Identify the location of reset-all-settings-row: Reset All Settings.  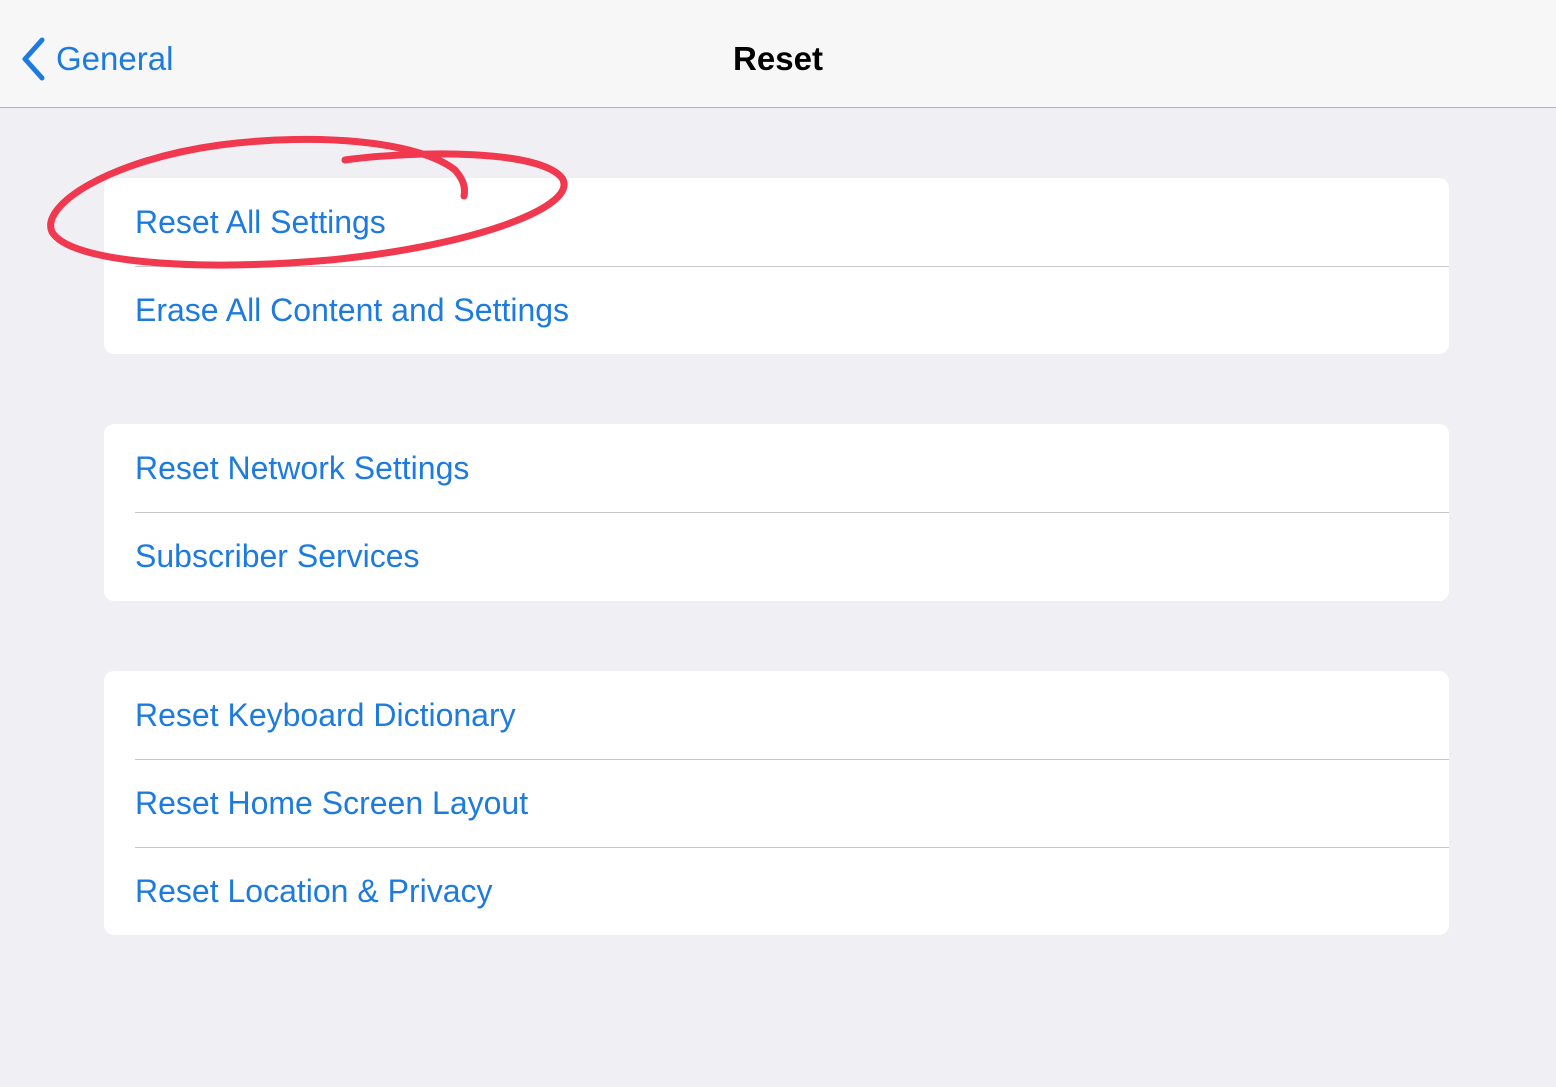
(776, 222).